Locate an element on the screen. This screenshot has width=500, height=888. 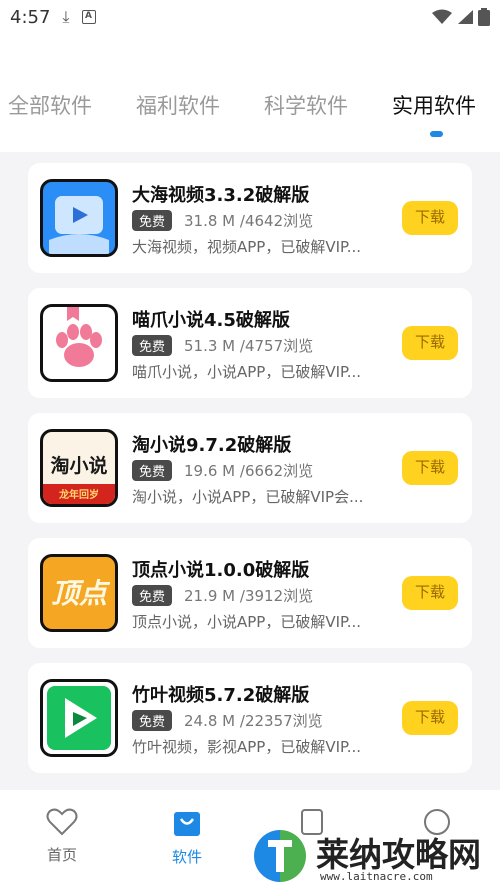
app-name: 顶点小说1.0.0破解版 is located at coordinates (221, 570).